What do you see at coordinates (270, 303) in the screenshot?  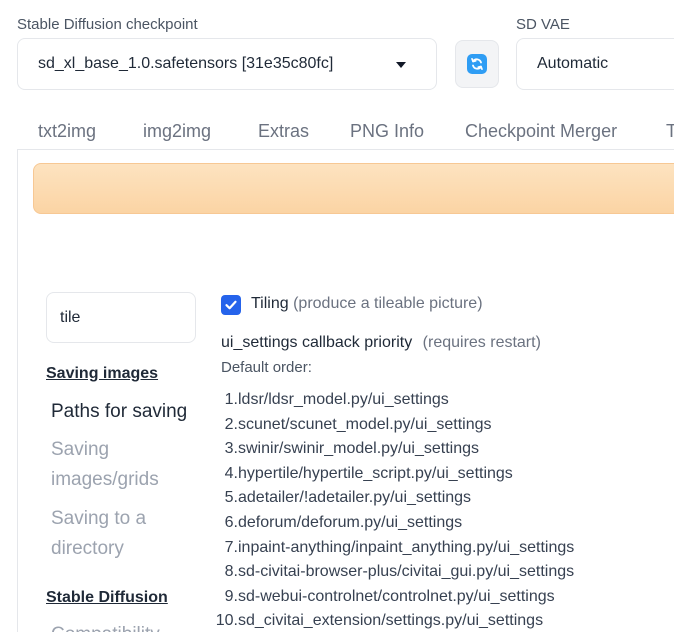 I see `tiling-label-text: Tiling` at bounding box center [270, 303].